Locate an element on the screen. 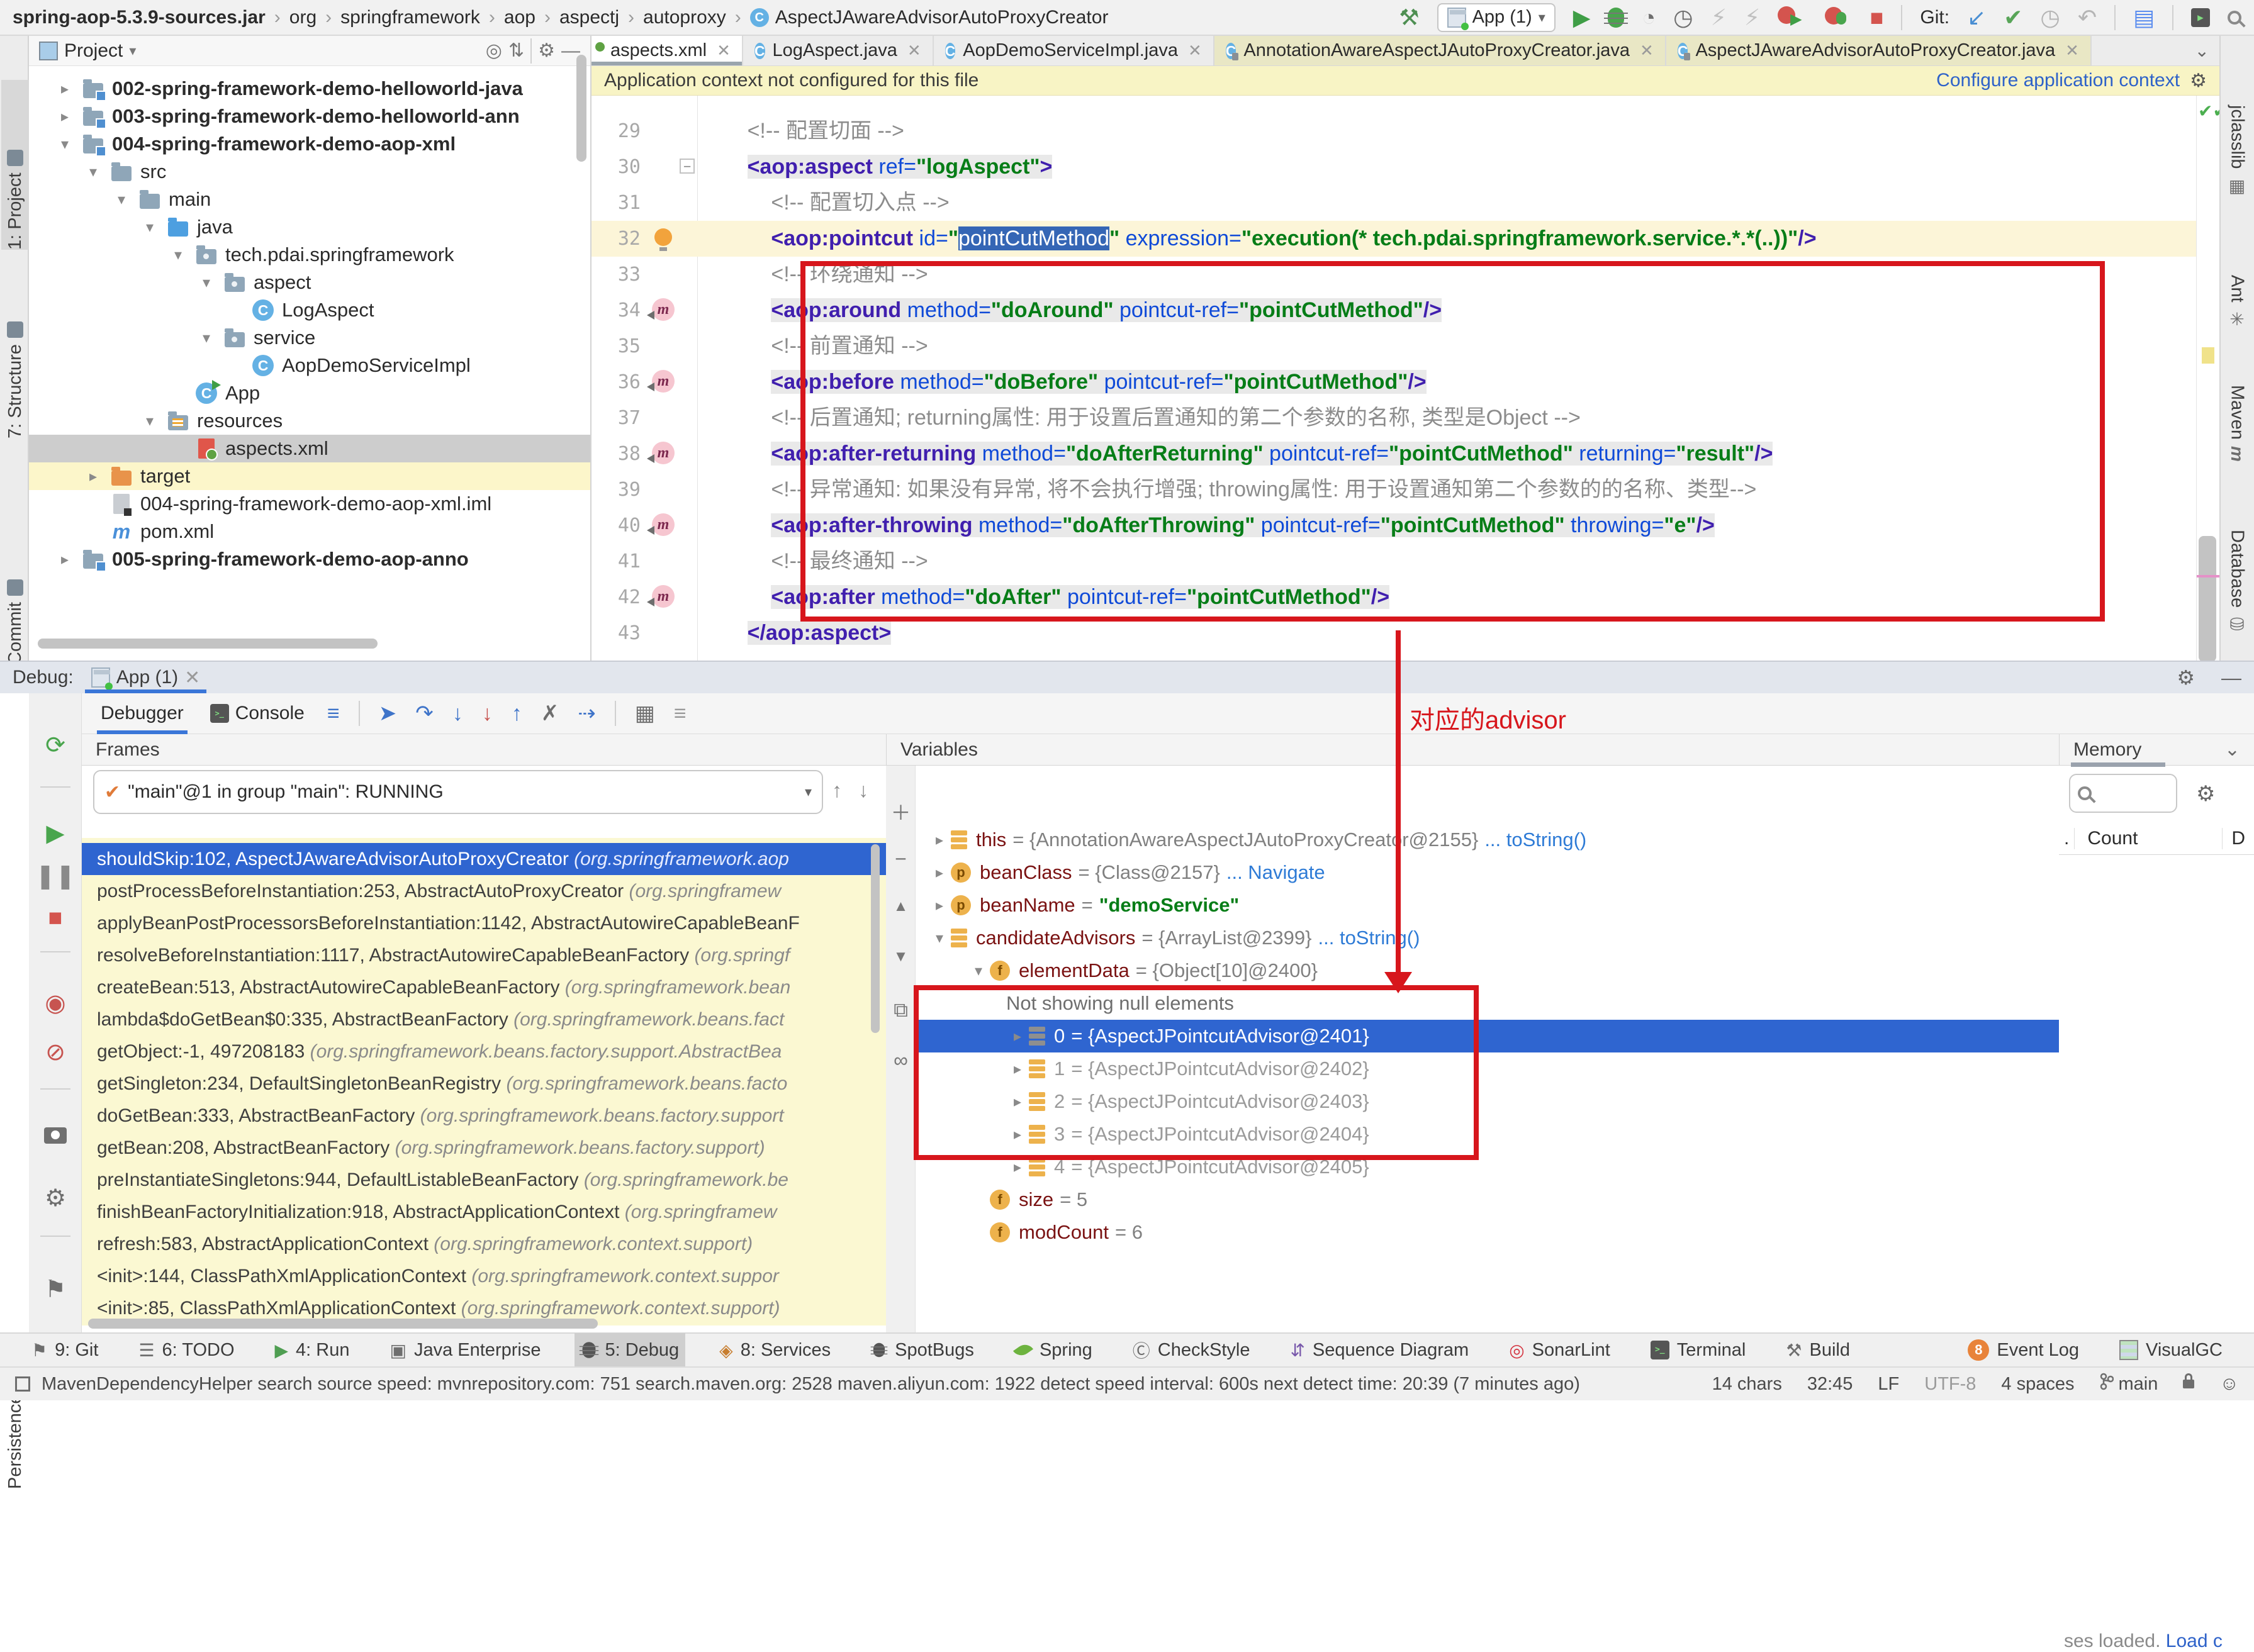 The image size is (2254, 1652). history-icon: ◷ is located at coordinates (2050, 17).